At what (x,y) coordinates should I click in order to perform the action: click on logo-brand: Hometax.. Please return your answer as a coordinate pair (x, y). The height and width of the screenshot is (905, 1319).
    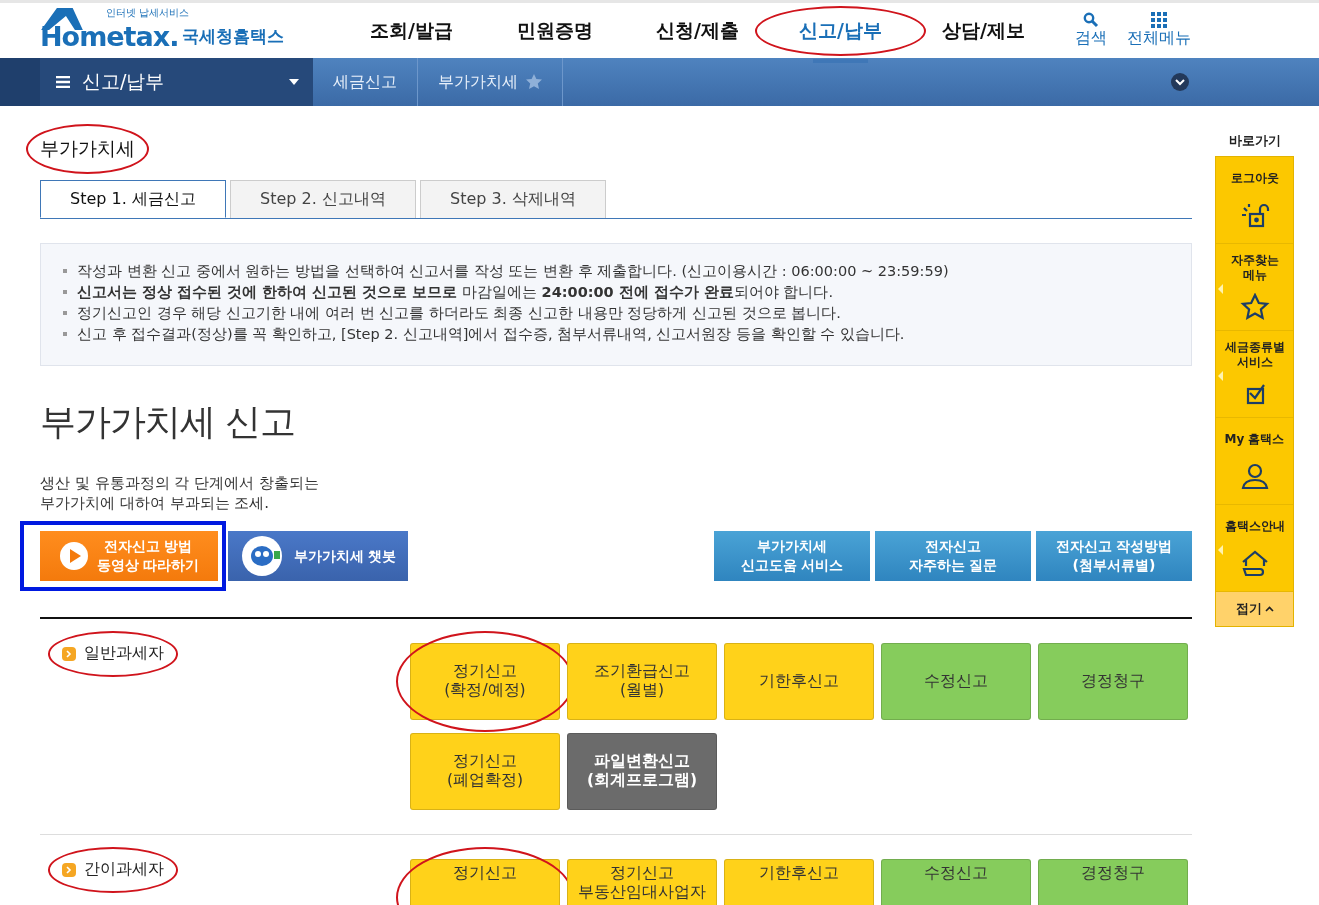
    Looking at the image, I should click on (109, 39).